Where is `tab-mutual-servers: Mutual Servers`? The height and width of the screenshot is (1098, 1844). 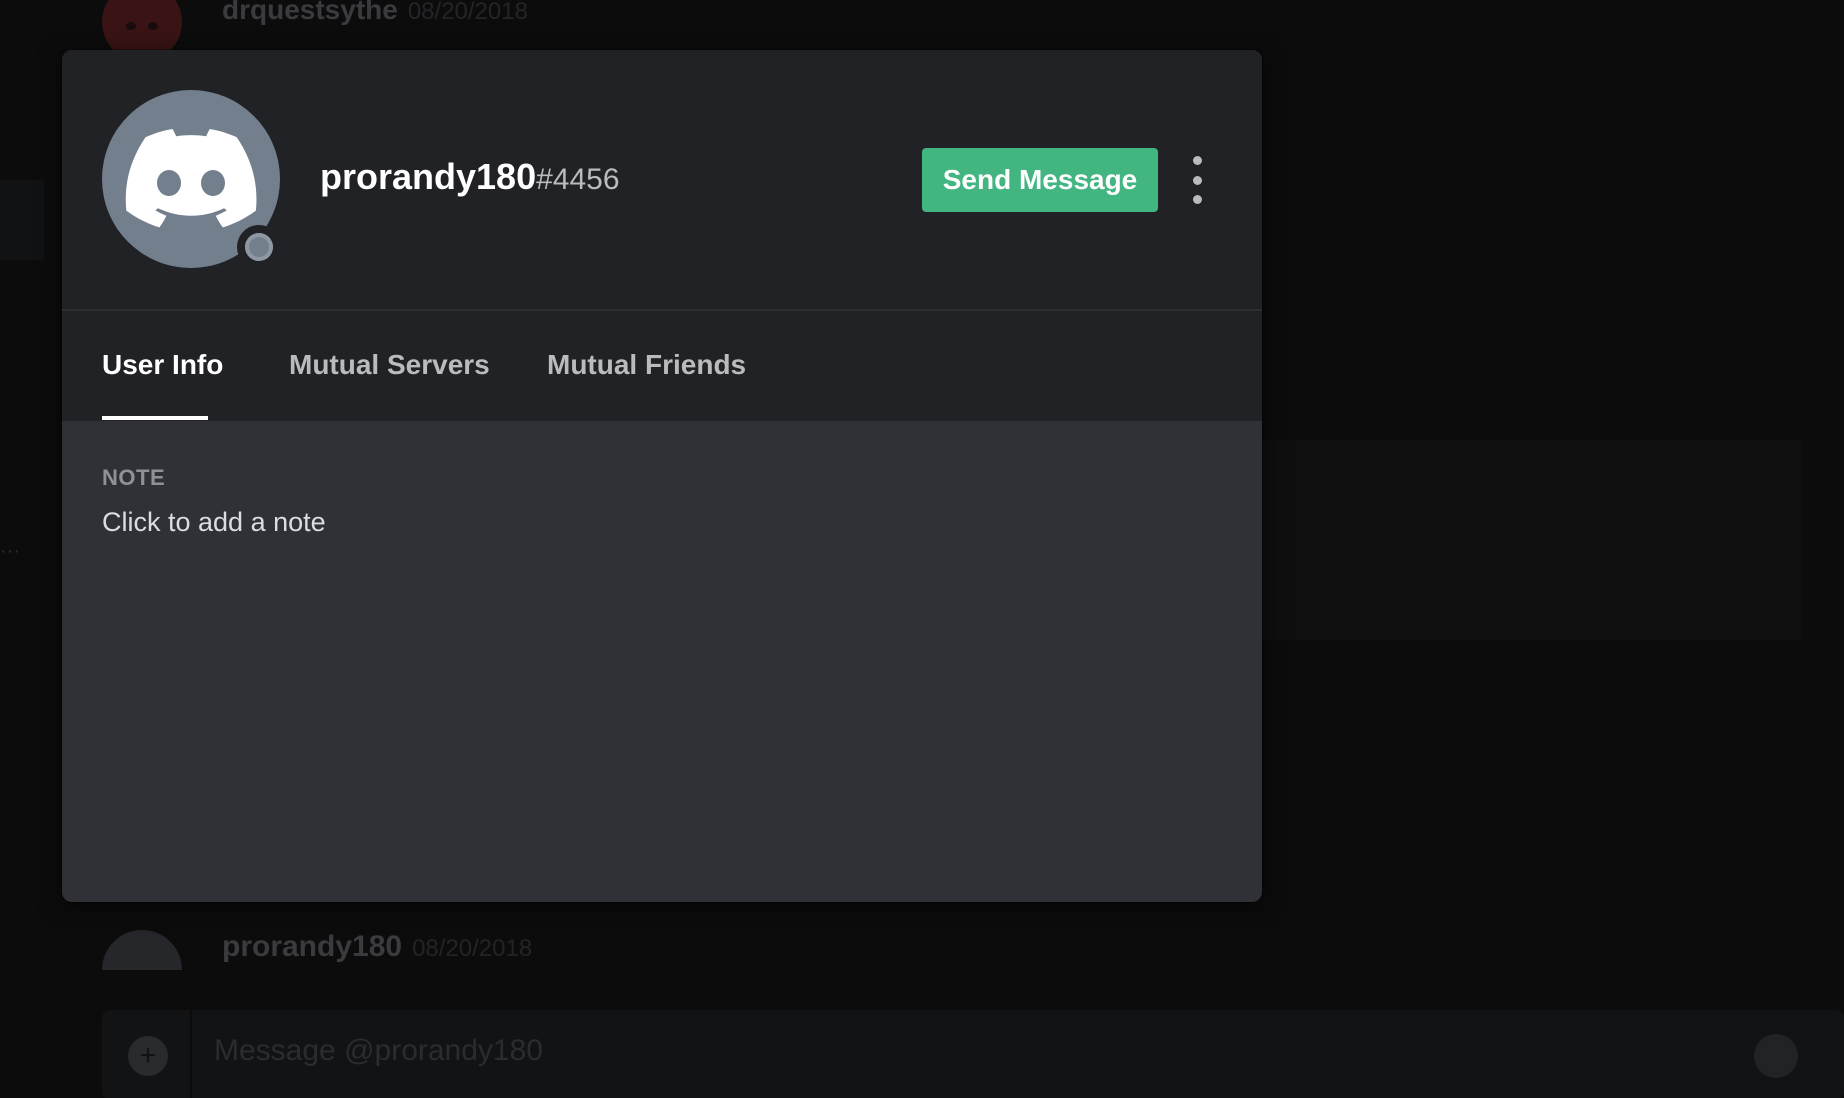 tab-mutual-servers: Mutual Servers is located at coordinates (389, 365).